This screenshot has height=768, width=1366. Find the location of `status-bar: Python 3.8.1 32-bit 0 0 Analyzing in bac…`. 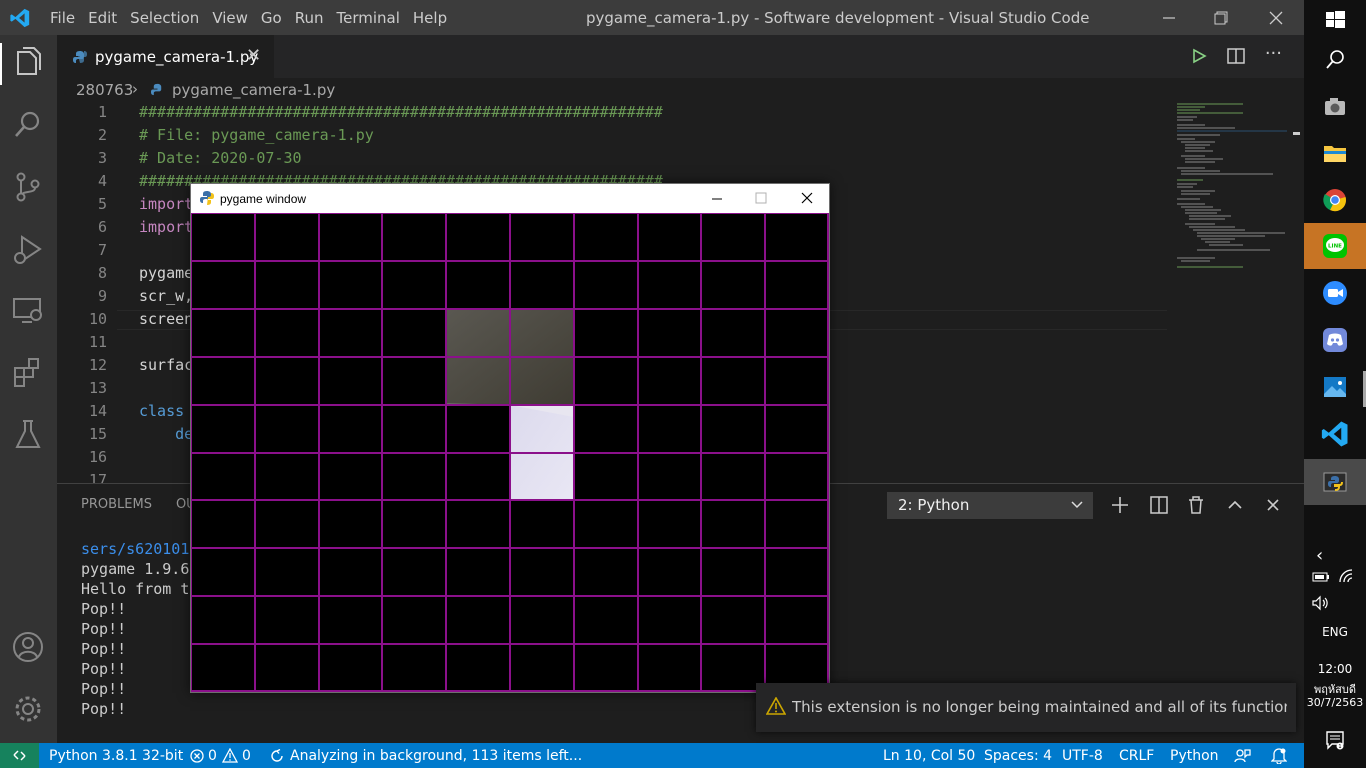

status-bar: Python 3.8.1 32-bit 0 0 Analyzing in bac… is located at coordinates (652, 755).